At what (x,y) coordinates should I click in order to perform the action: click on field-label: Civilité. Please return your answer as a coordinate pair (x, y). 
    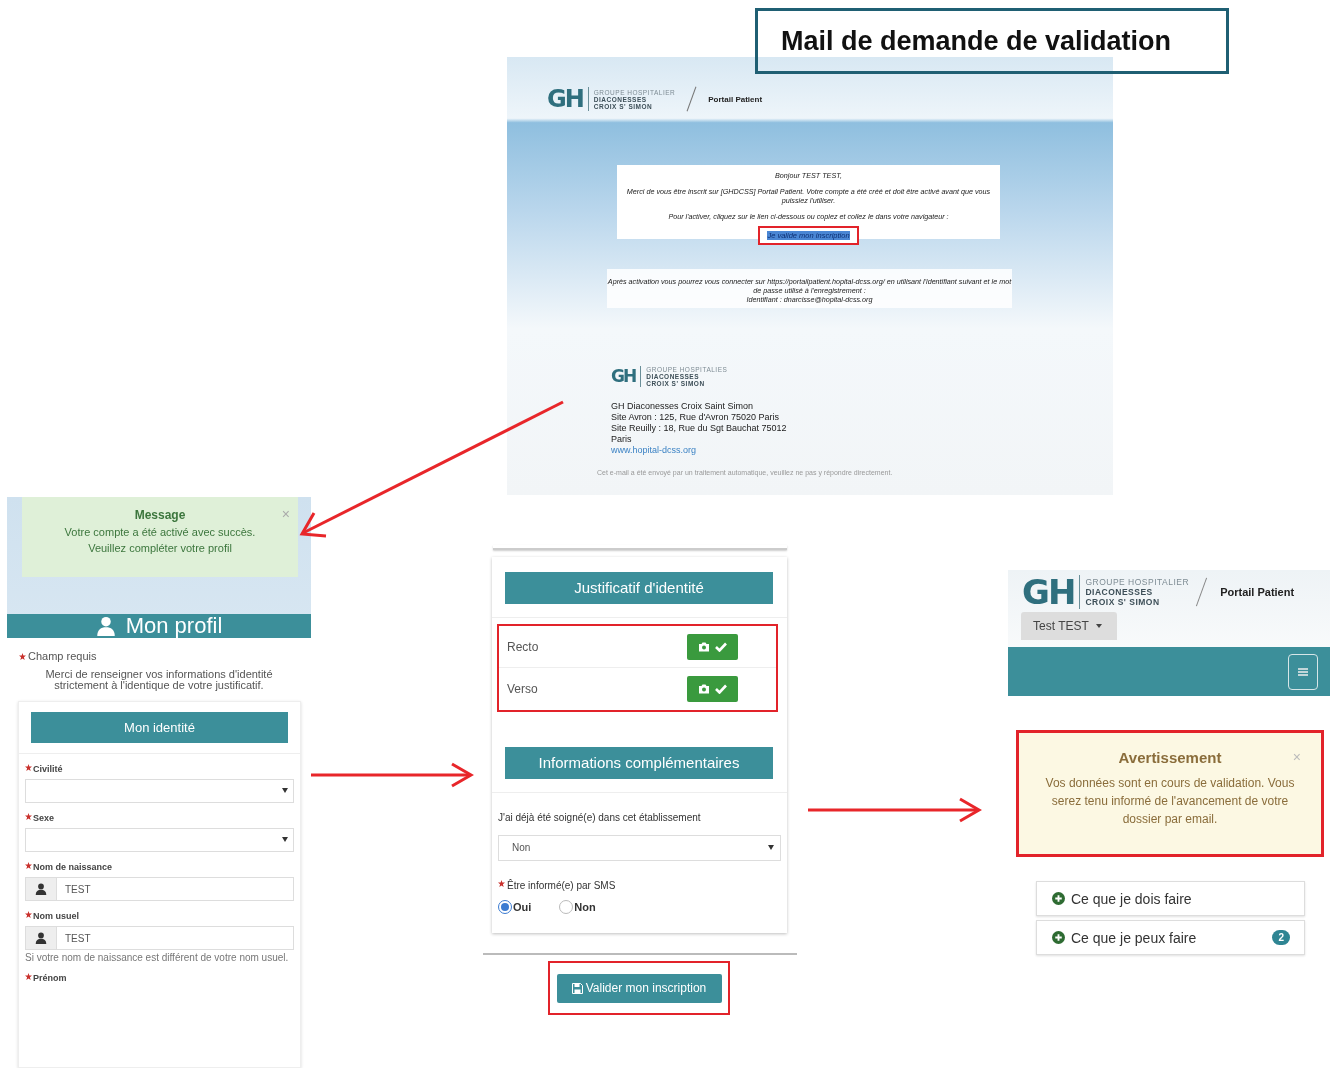
    Looking at the image, I should click on (48, 769).